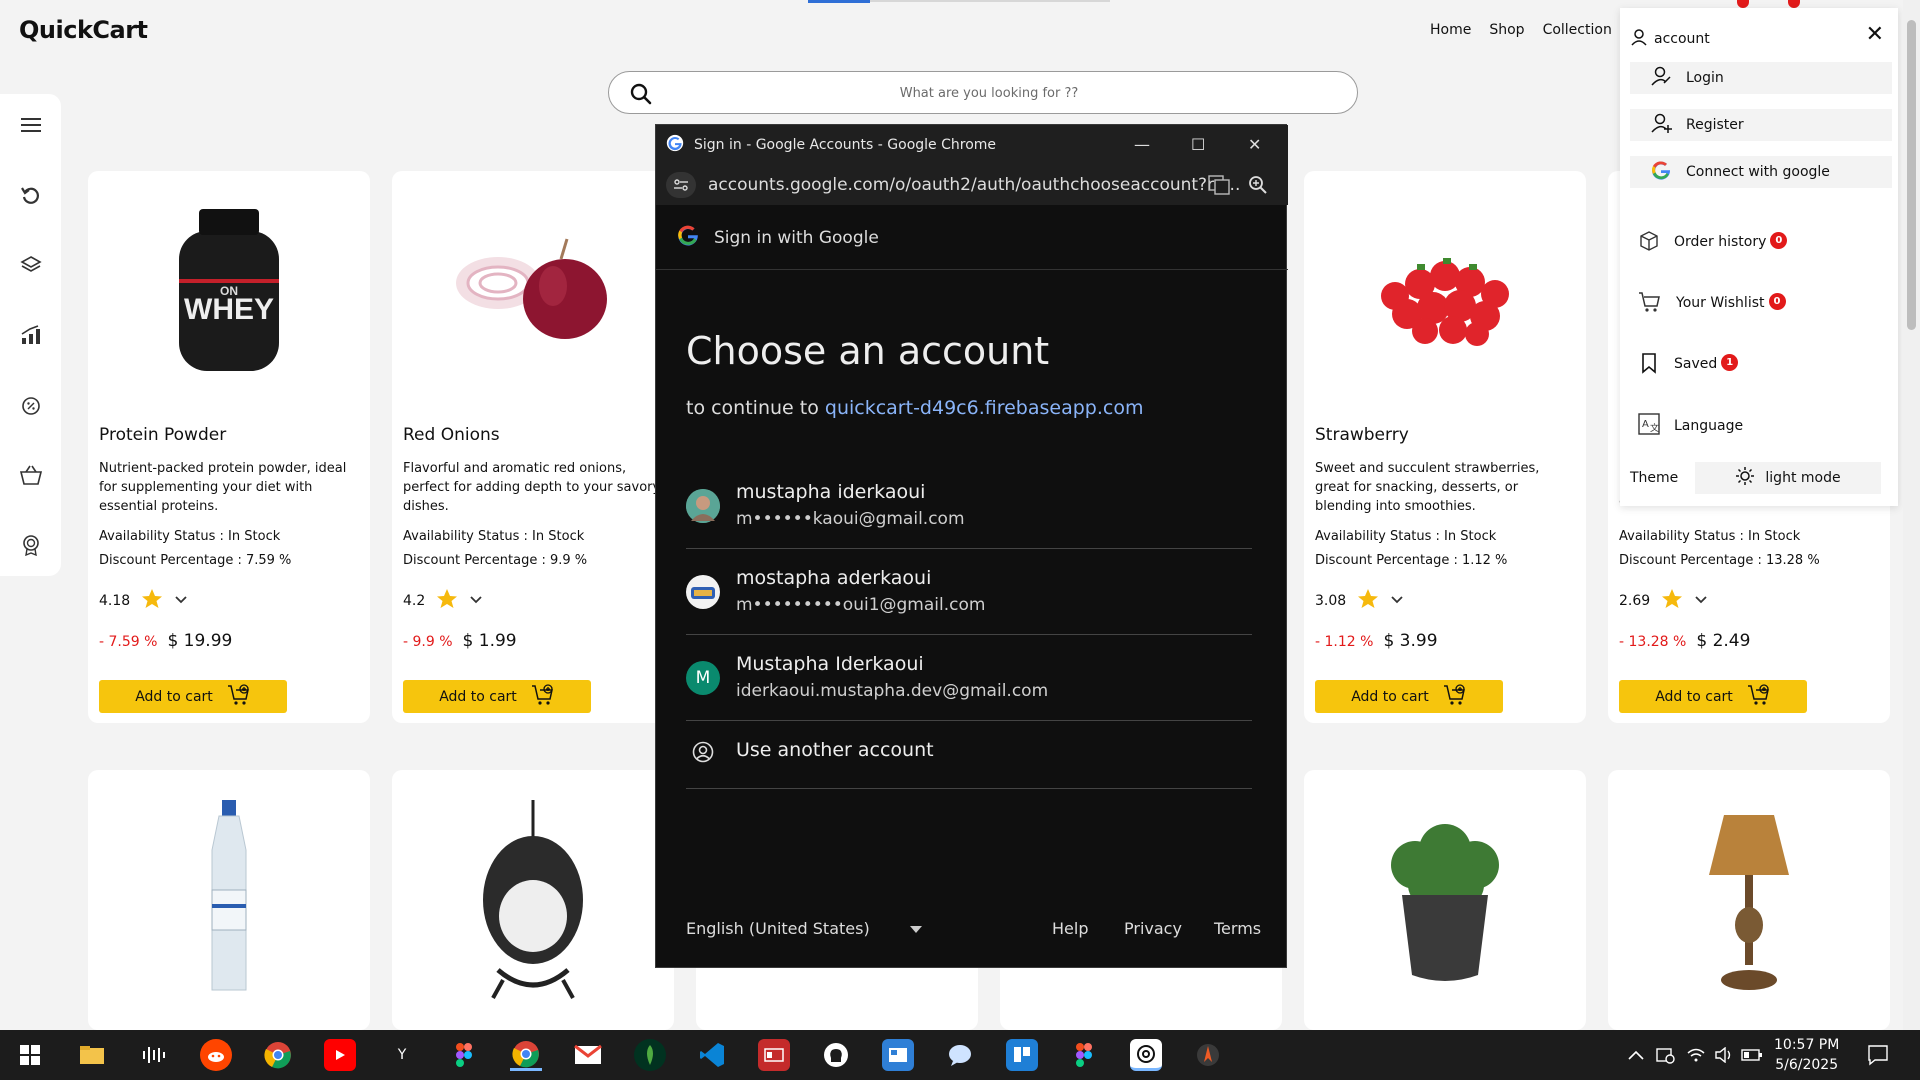  What do you see at coordinates (641, 96) in the screenshot?
I see `search-icon` at bounding box center [641, 96].